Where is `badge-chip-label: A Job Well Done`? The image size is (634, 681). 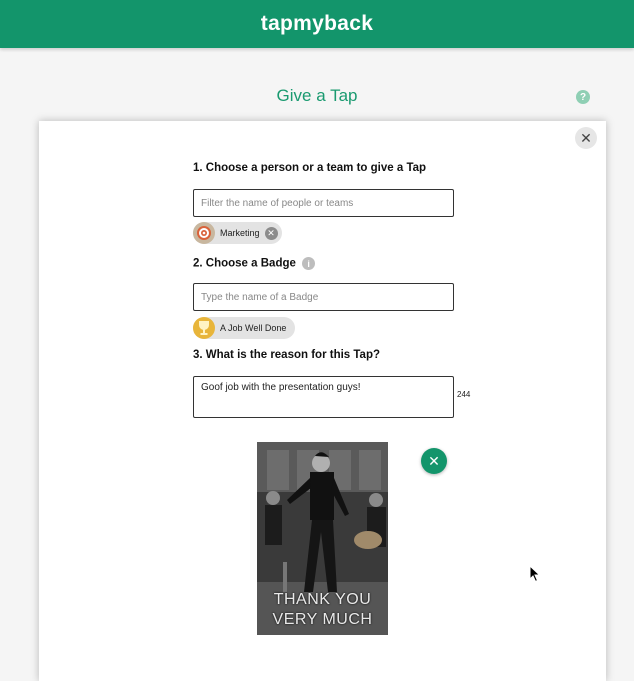 badge-chip-label: A Job Well Done is located at coordinates (253, 328).